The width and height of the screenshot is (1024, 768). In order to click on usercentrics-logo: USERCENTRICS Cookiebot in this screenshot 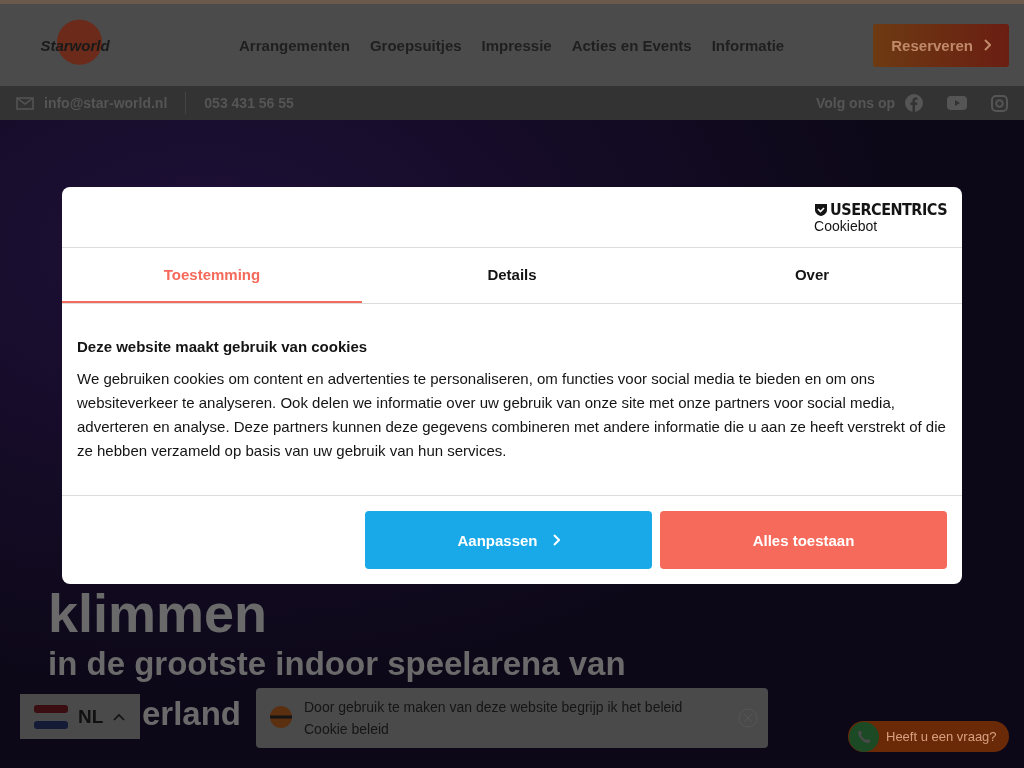, I will do `click(880, 217)`.